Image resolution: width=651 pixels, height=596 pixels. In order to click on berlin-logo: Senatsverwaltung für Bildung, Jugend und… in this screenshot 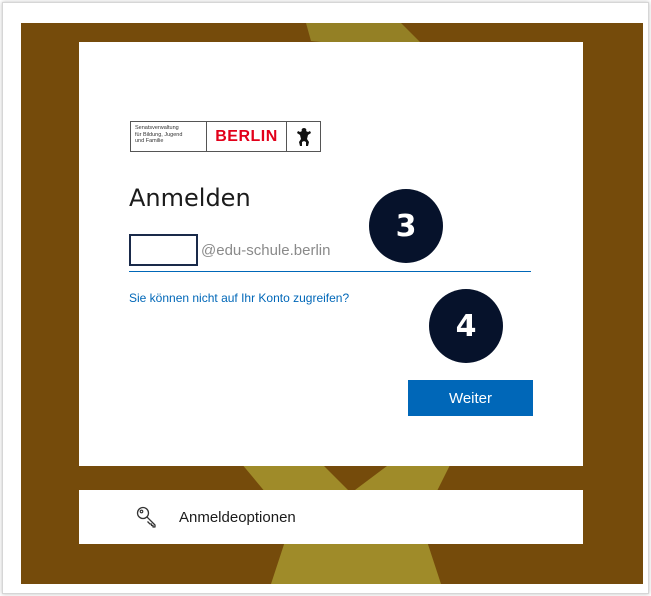, I will do `click(225, 136)`.